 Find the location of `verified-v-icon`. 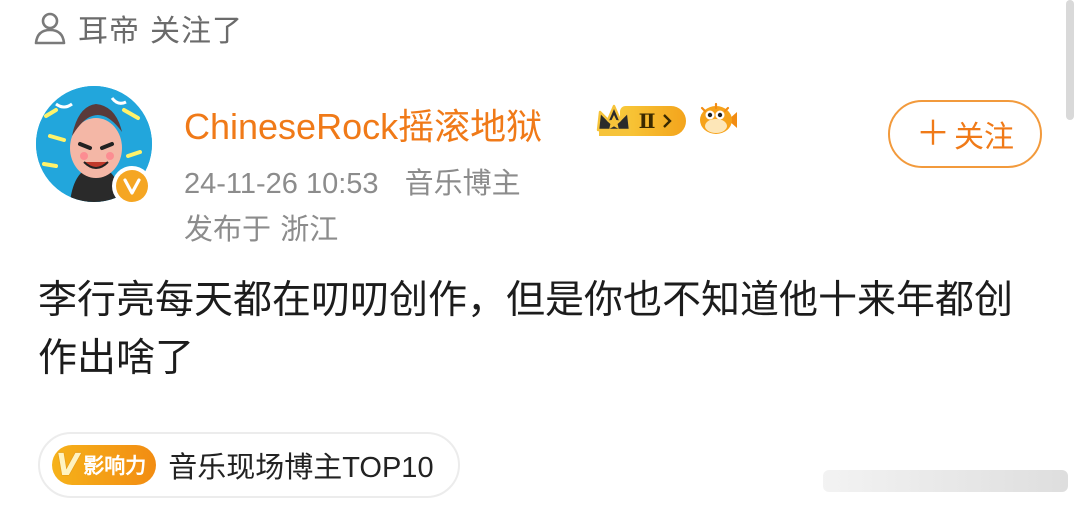

verified-v-icon is located at coordinates (132, 186).